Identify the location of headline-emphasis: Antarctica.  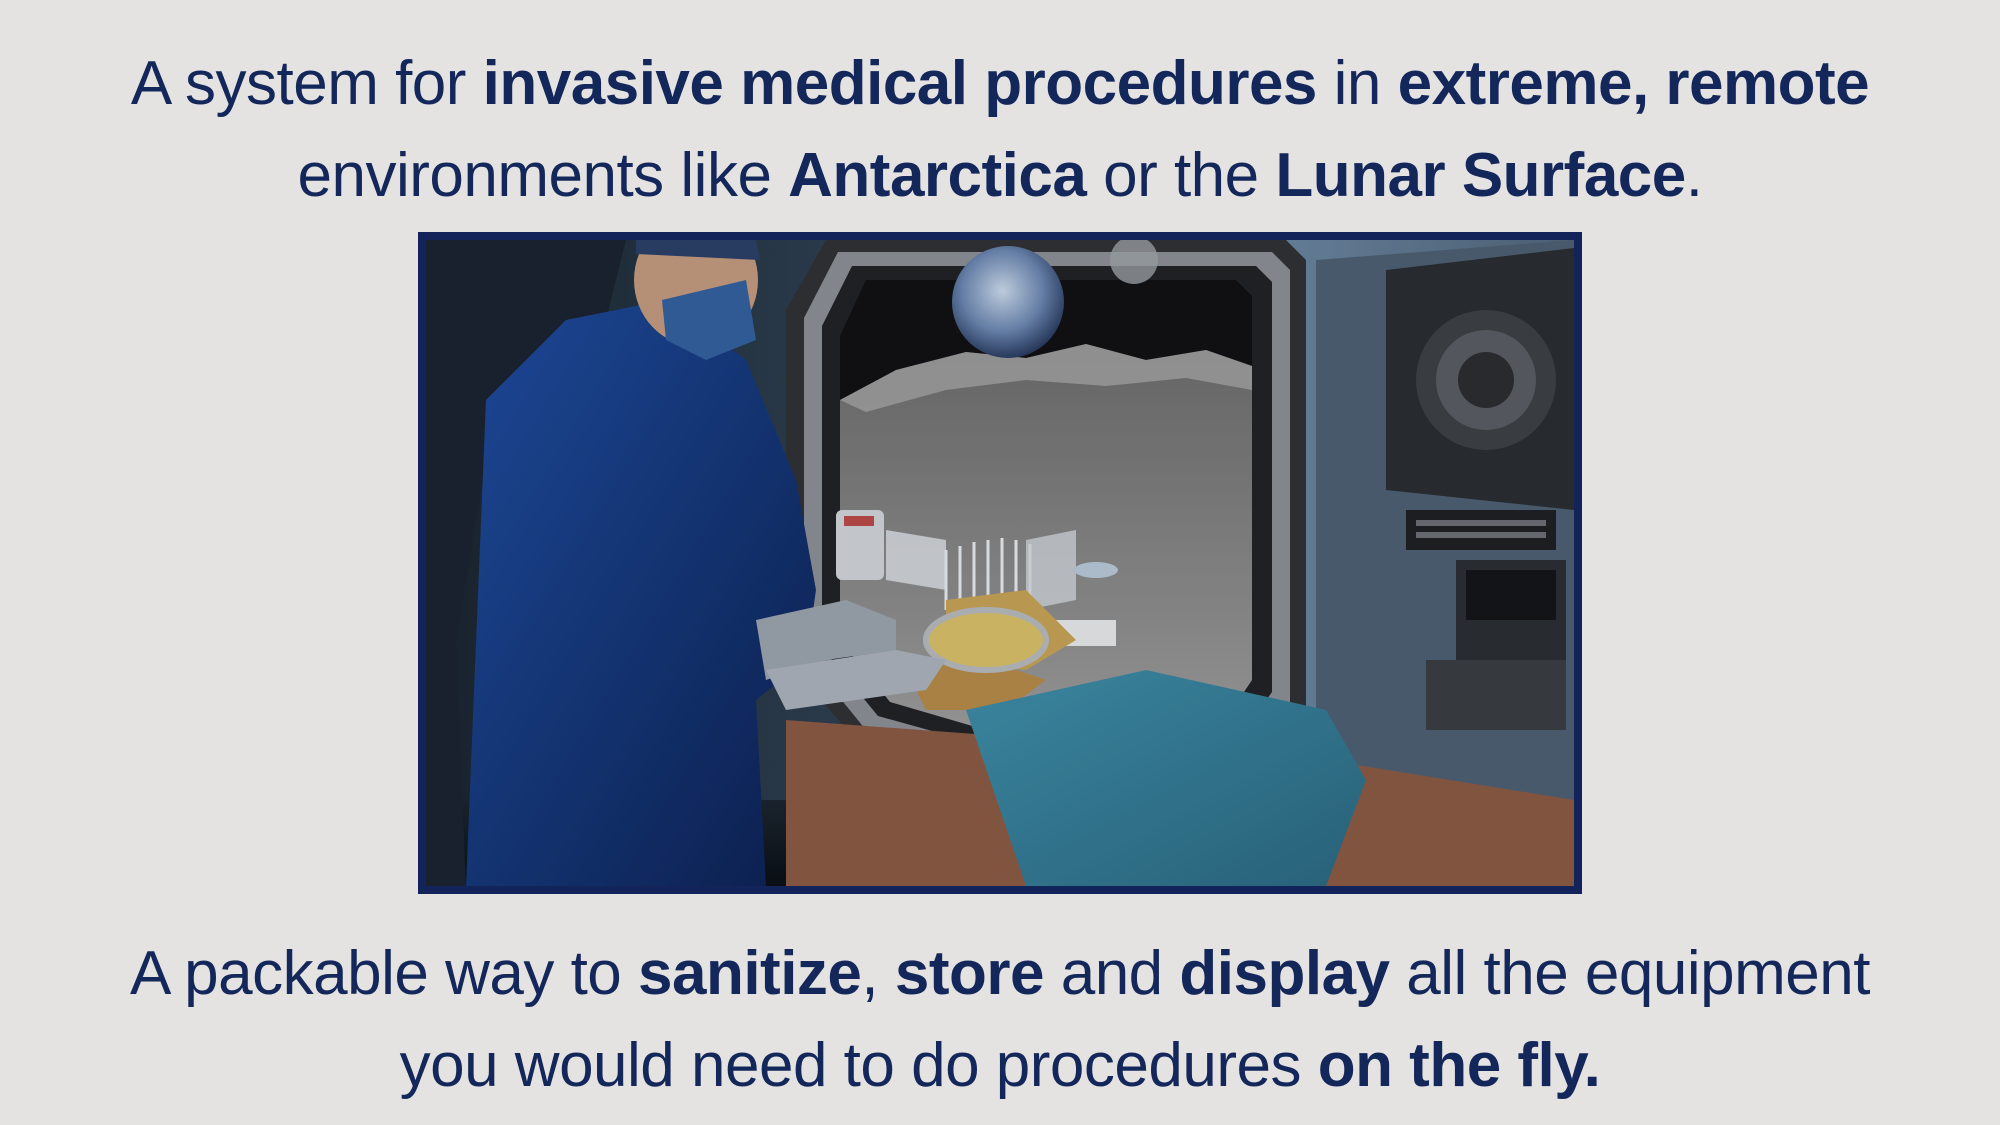
(937, 175).